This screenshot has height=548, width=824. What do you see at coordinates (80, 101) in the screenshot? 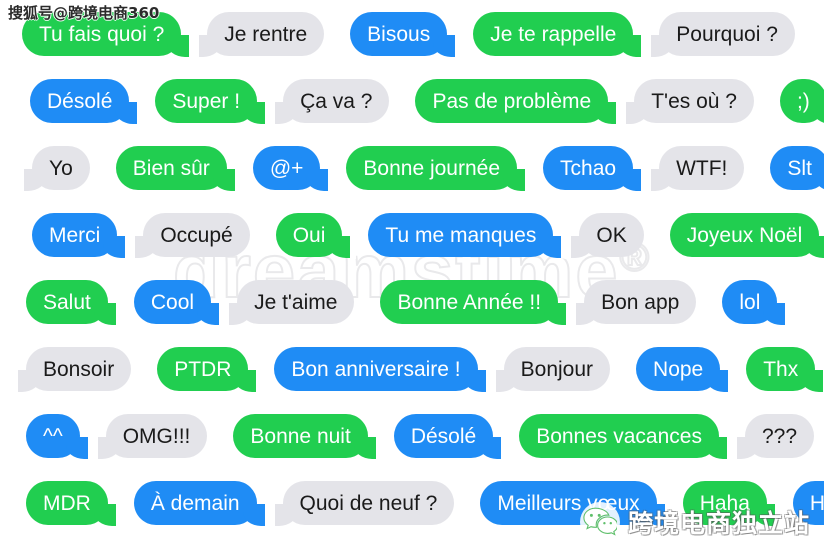
I see `message-bubble-label: Désolé` at bounding box center [80, 101].